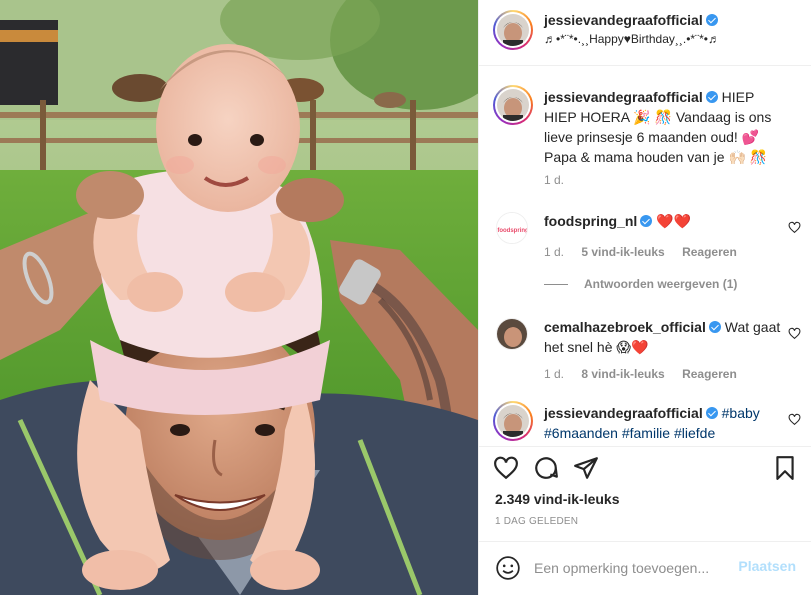  I want to click on caption-avatar, so click(513, 105).